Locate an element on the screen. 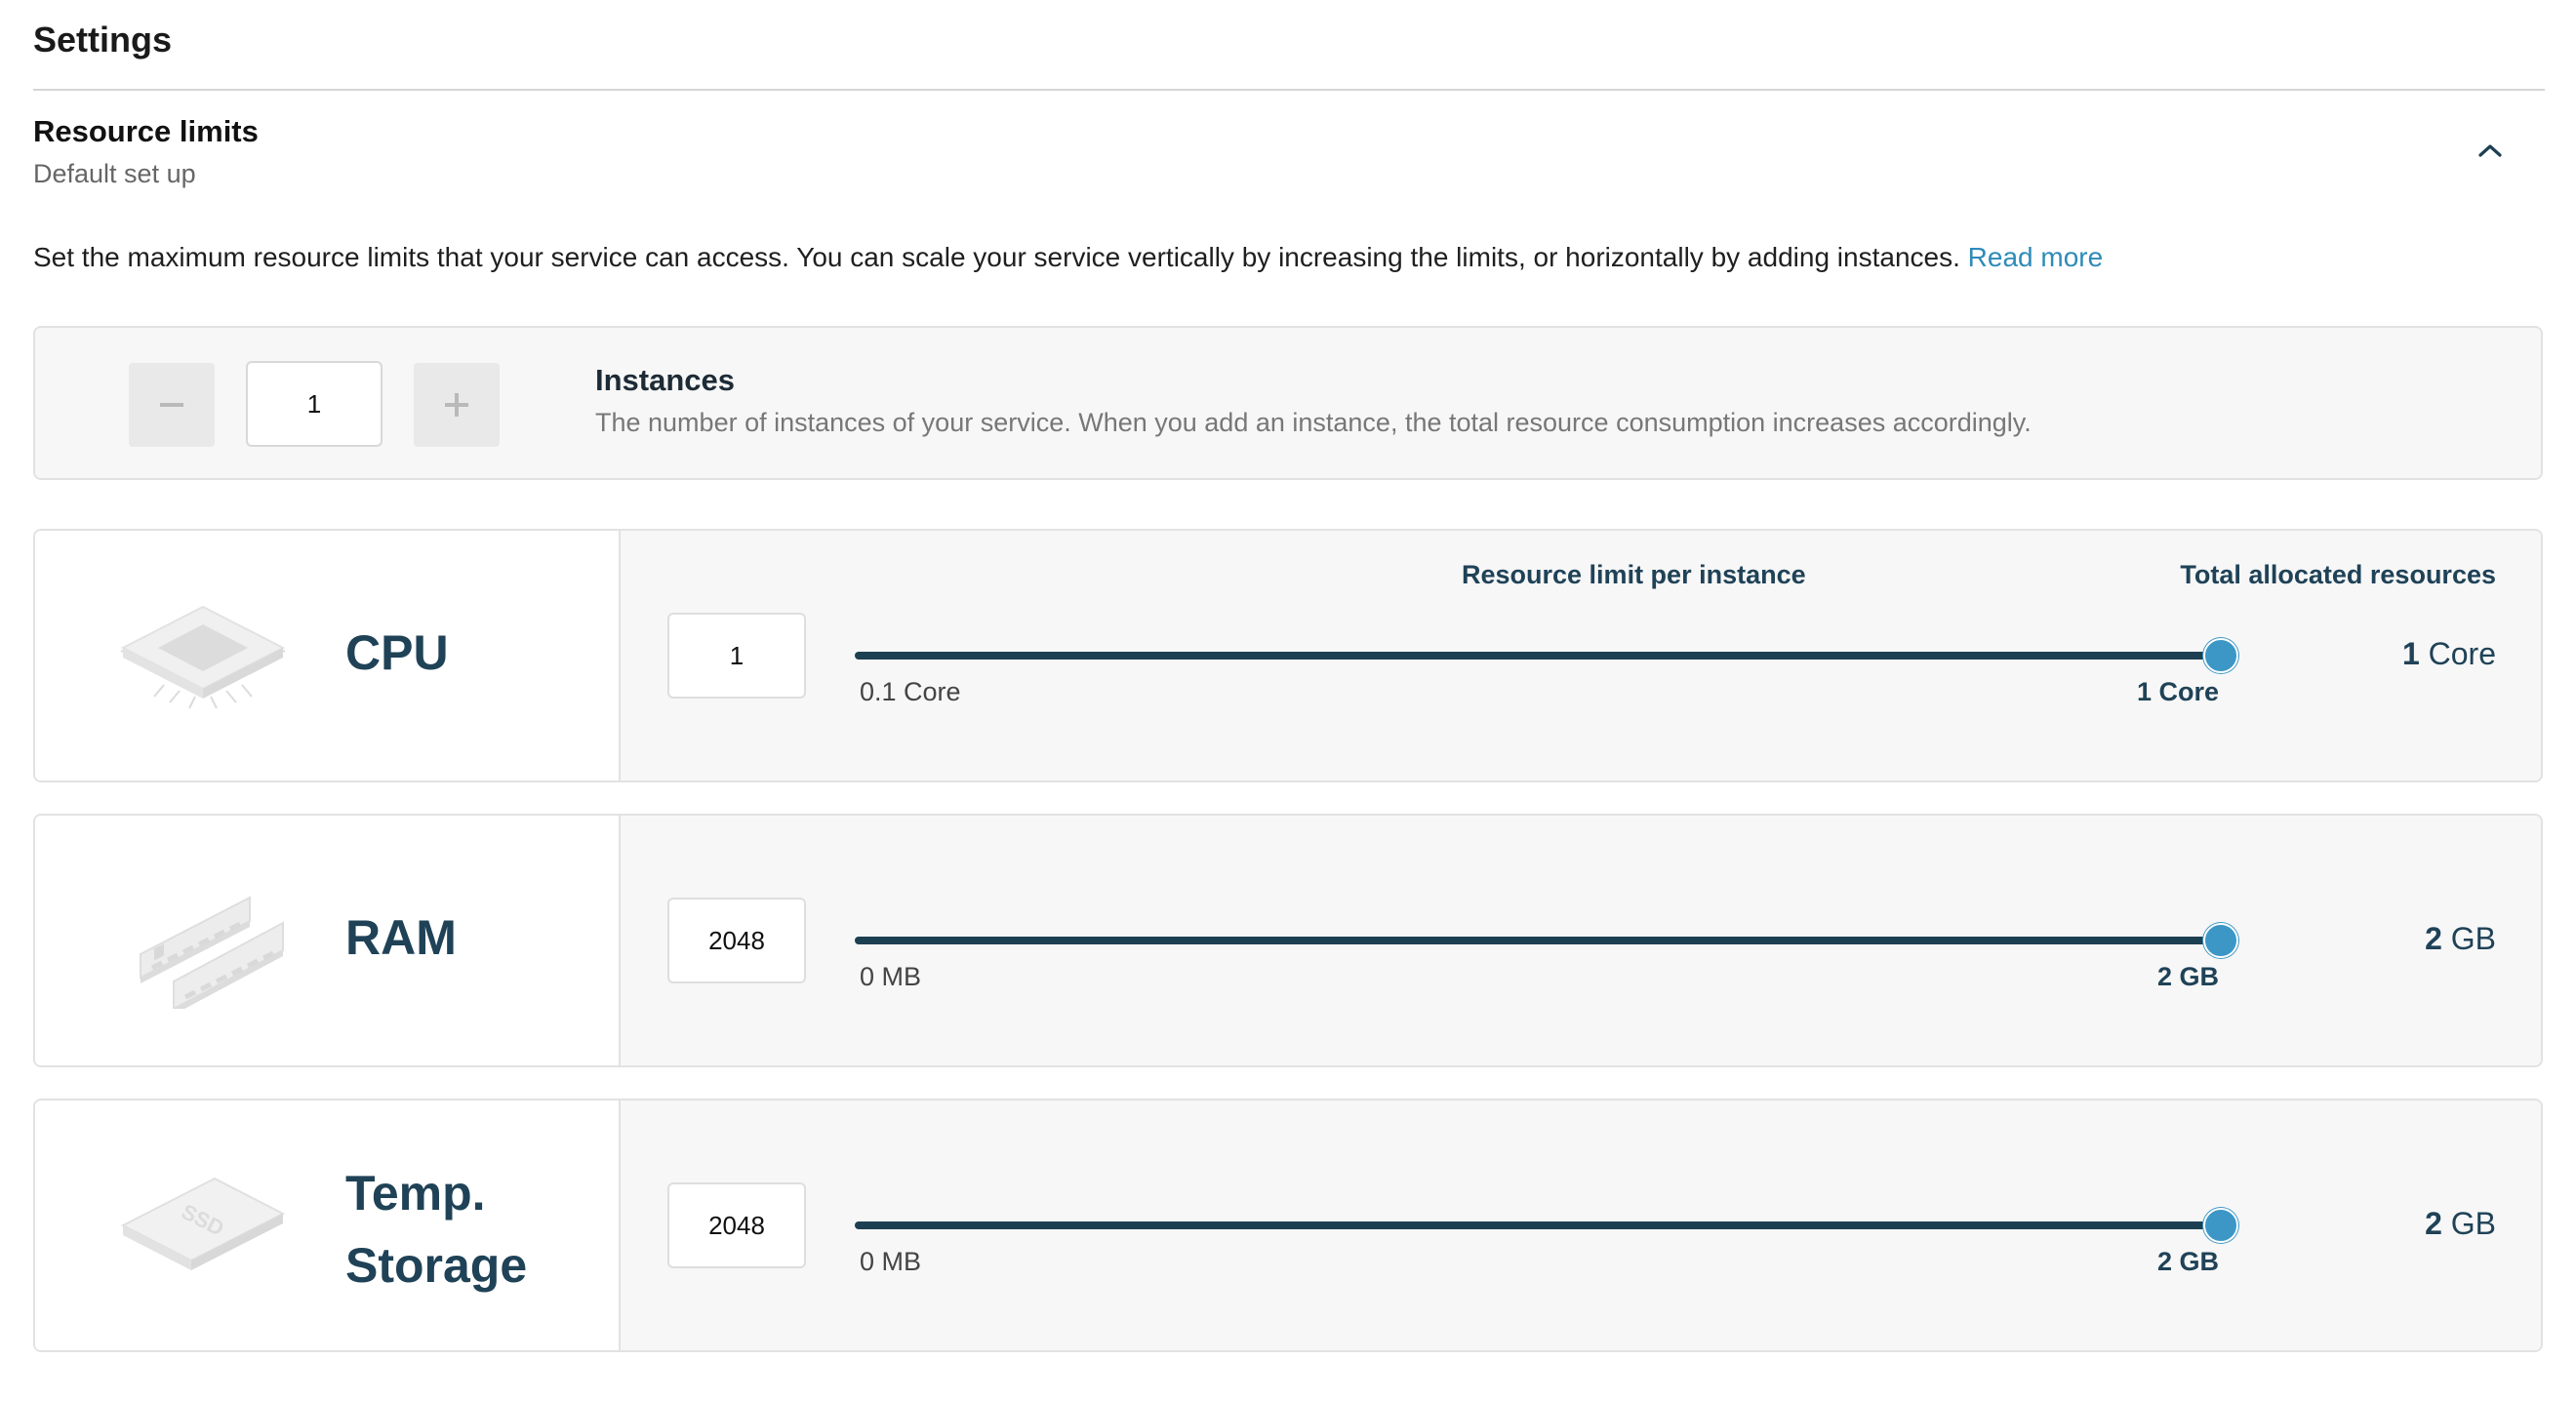 Image resolution: width=2576 pixels, height=1401 pixels. storage-limit-input: 2048 is located at coordinates (736, 1225).